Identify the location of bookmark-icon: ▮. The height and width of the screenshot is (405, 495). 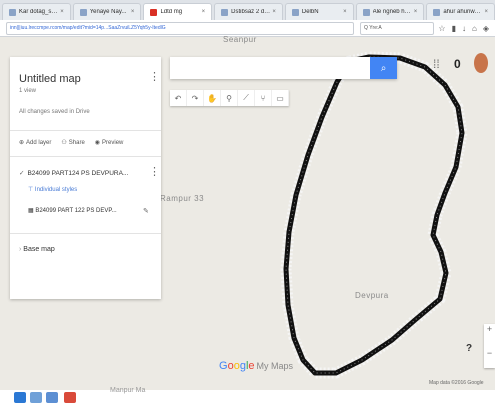
(454, 28).